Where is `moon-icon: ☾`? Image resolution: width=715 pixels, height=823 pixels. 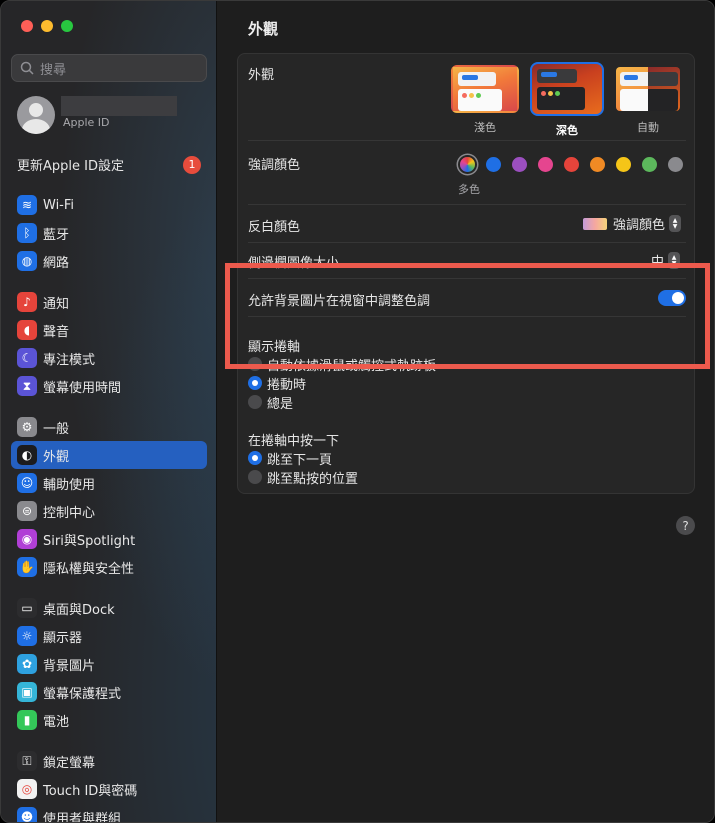
moon-icon: ☾ is located at coordinates (27, 358).